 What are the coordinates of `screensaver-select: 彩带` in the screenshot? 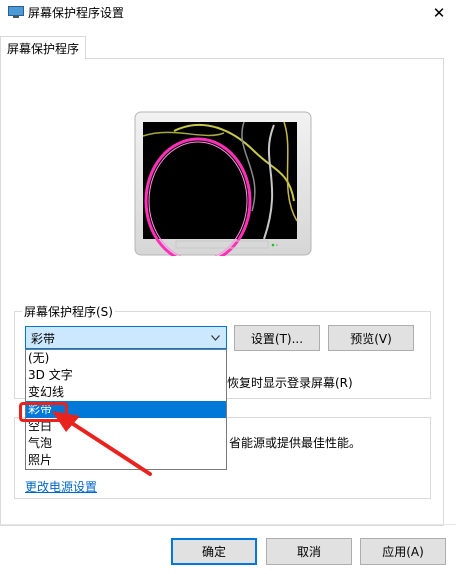 It's located at (126, 337).